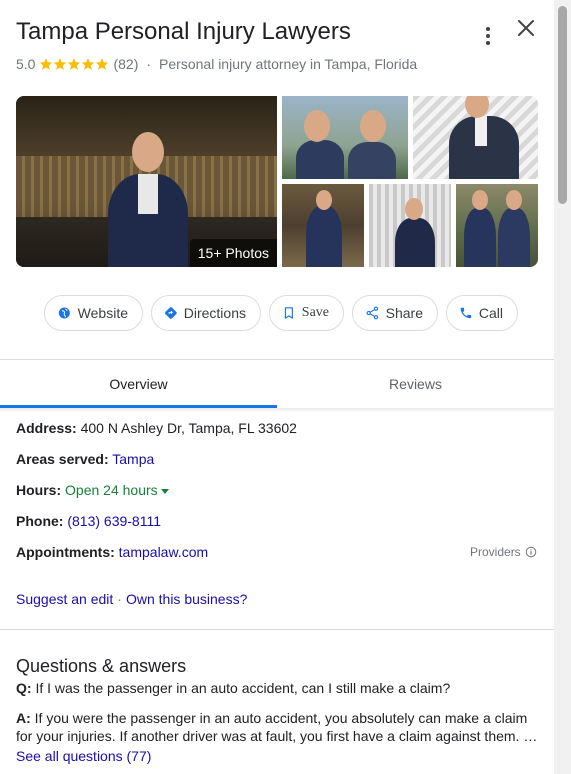 Image resolution: width=571 pixels, height=774 pixels. I want to click on main-photo: 15+ Photos, so click(146, 181).